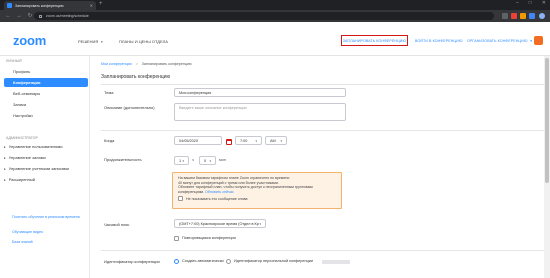 This screenshot has height=278, width=550. I want to click on minutes-select: 0 ▾, so click(207, 160).